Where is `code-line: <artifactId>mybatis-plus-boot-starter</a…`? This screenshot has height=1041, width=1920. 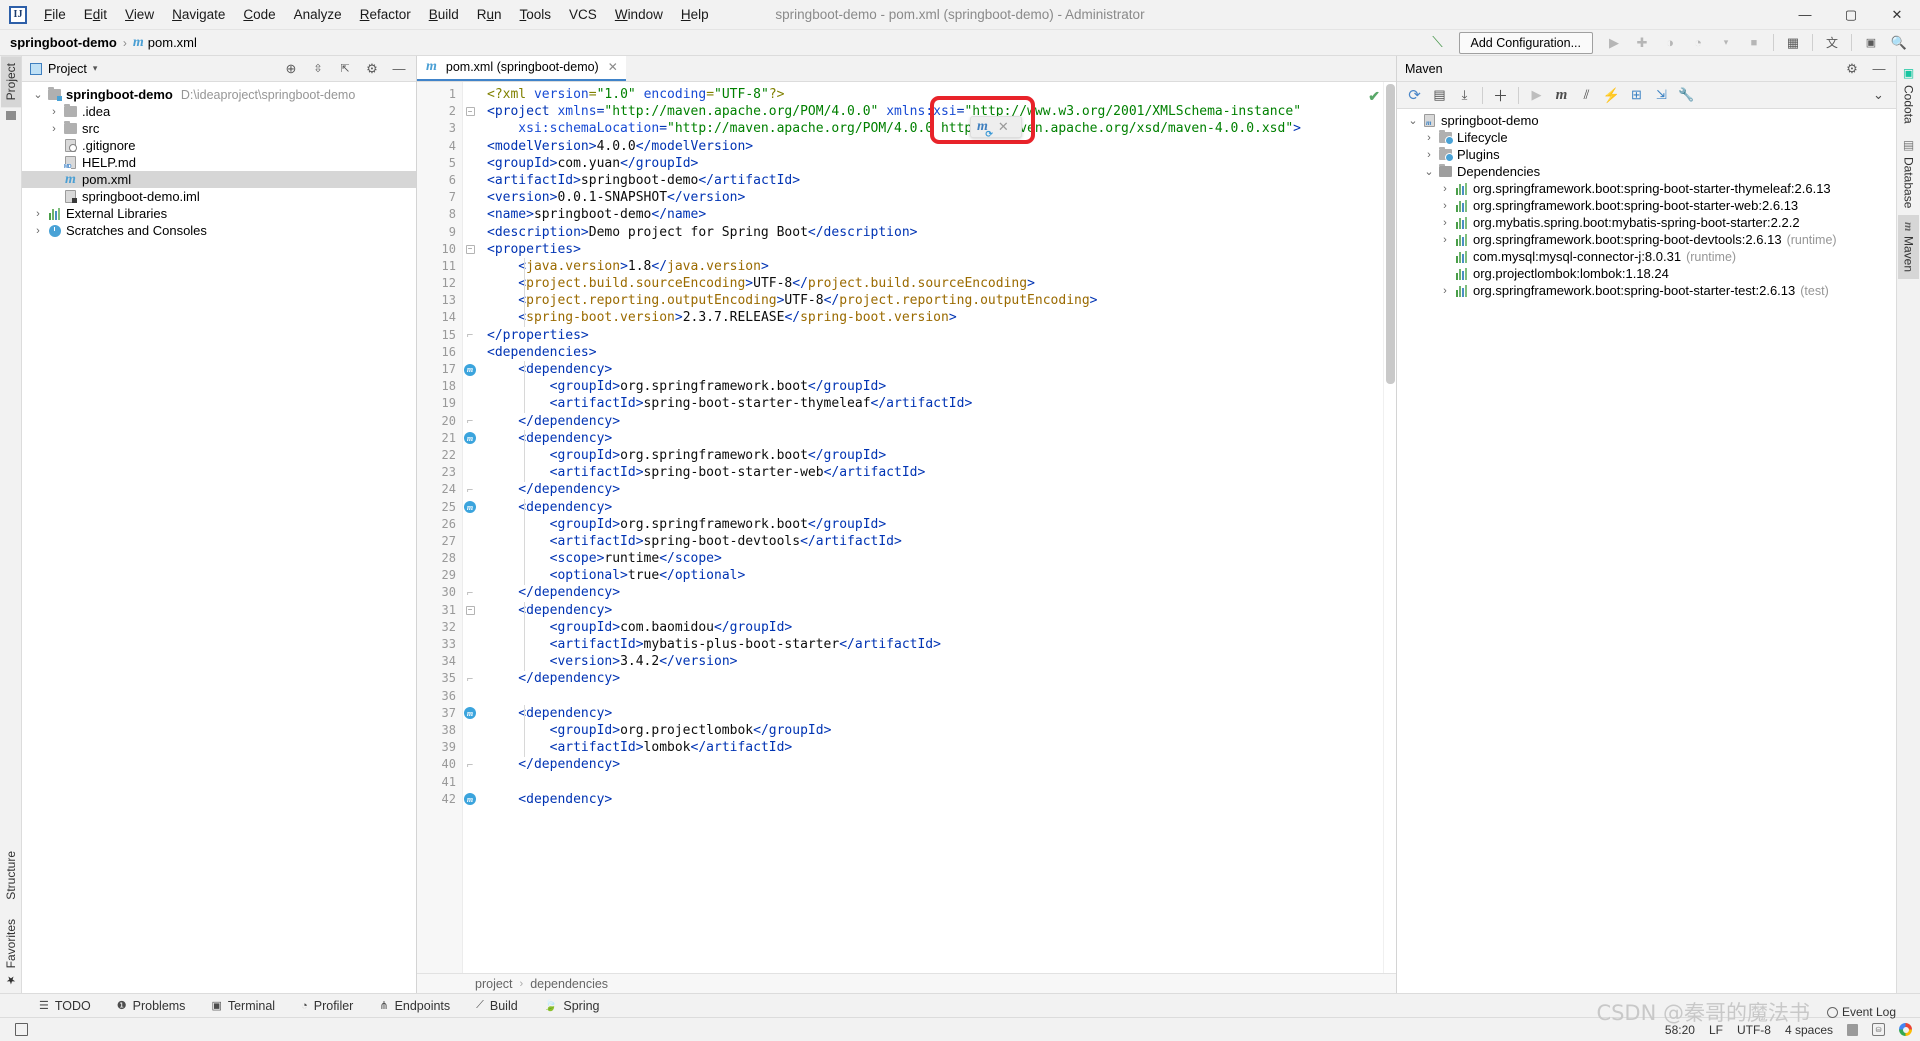
code-line: <artifactId>mybatis-plus-boot-starter</a… is located at coordinates (930, 644).